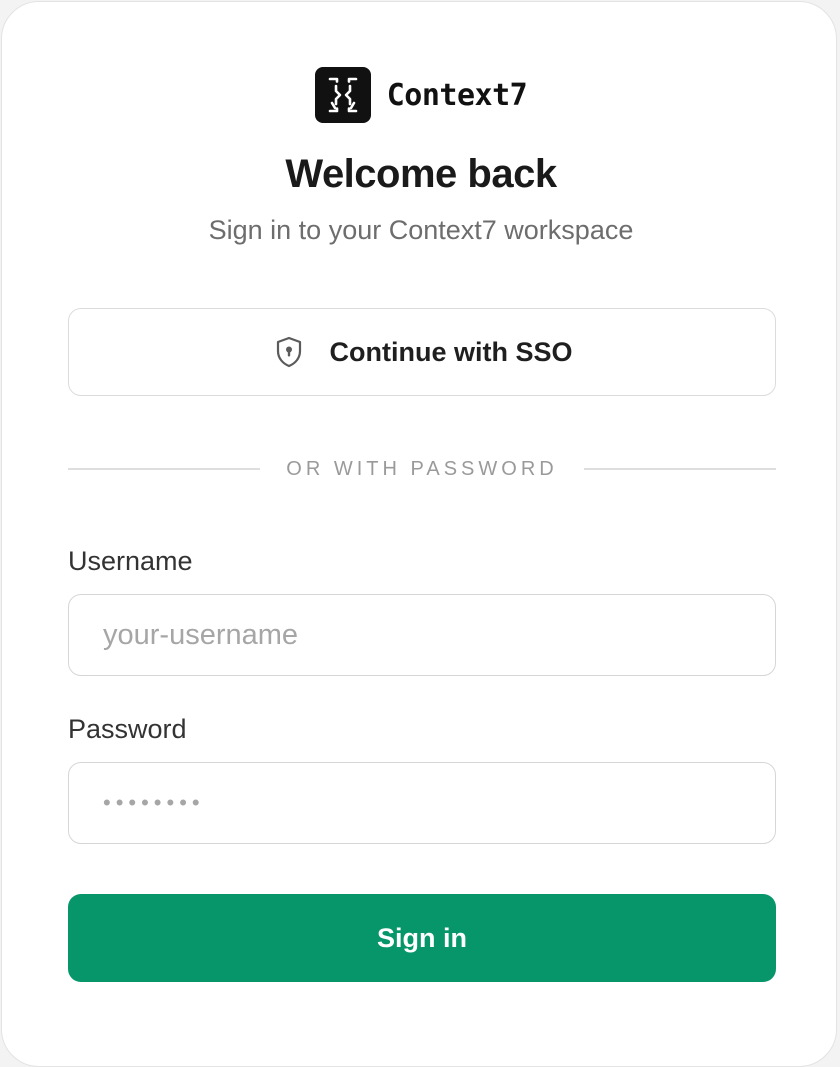  I want to click on sso-button: Continue with SSO, so click(422, 352).